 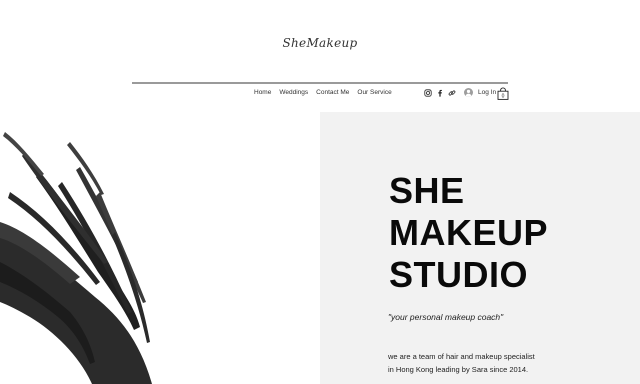 What do you see at coordinates (458, 369) in the screenshot?
I see `hero-description-line: in Hong Kong leading by Sara since 2014.` at bounding box center [458, 369].